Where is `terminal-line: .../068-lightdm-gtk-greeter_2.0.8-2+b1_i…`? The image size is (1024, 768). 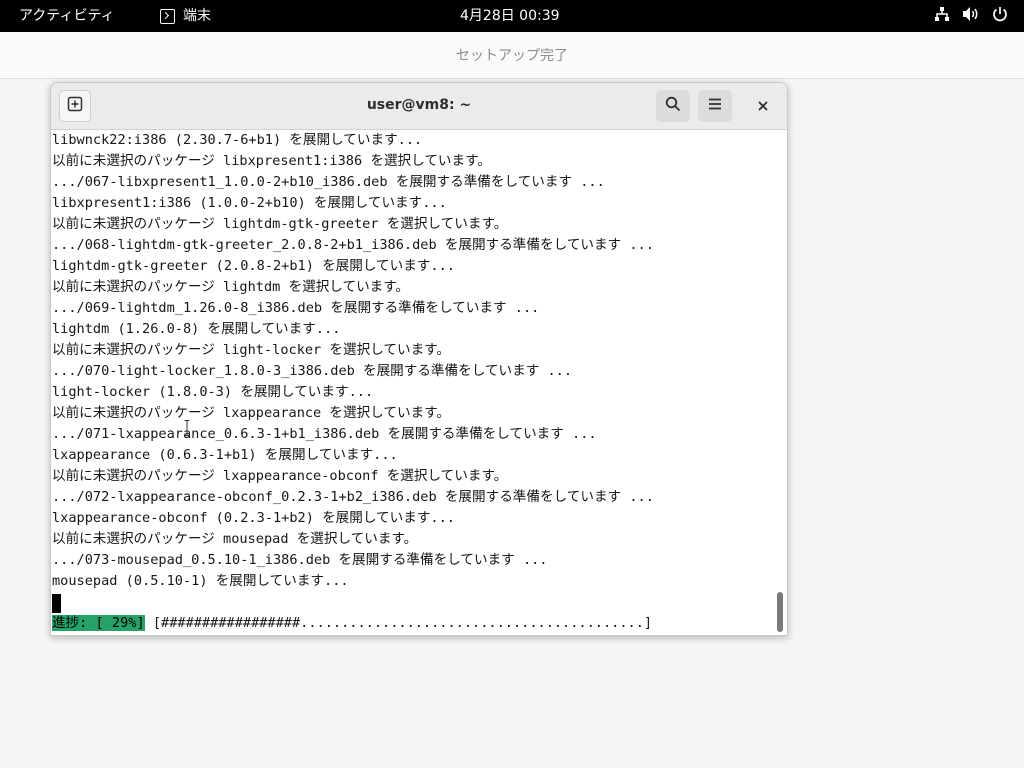
terminal-line: .../068-lightdm-gtk-greeter_2.0.8-2+b1_i… is located at coordinates (353, 245).